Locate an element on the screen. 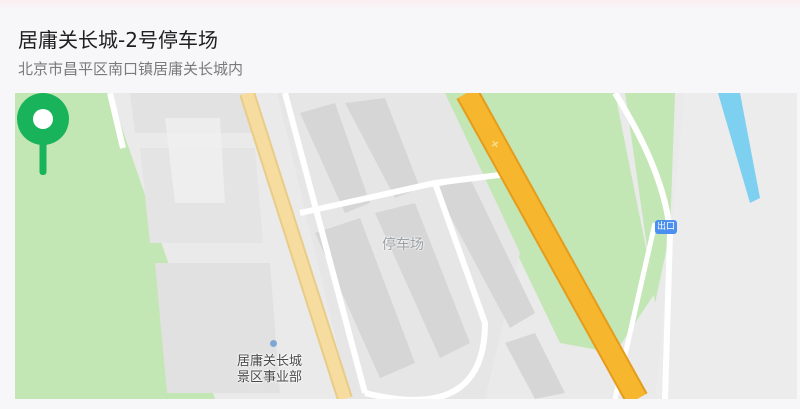 The height and width of the screenshot is (409, 800). location-pin-icon is located at coordinates (43, 135).